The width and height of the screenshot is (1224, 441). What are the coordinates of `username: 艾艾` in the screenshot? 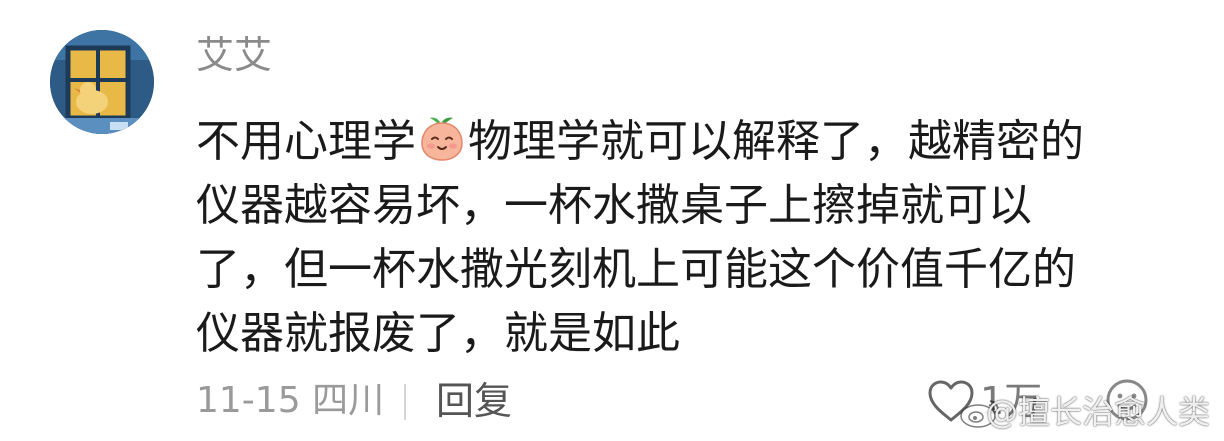 It's located at (234, 55).